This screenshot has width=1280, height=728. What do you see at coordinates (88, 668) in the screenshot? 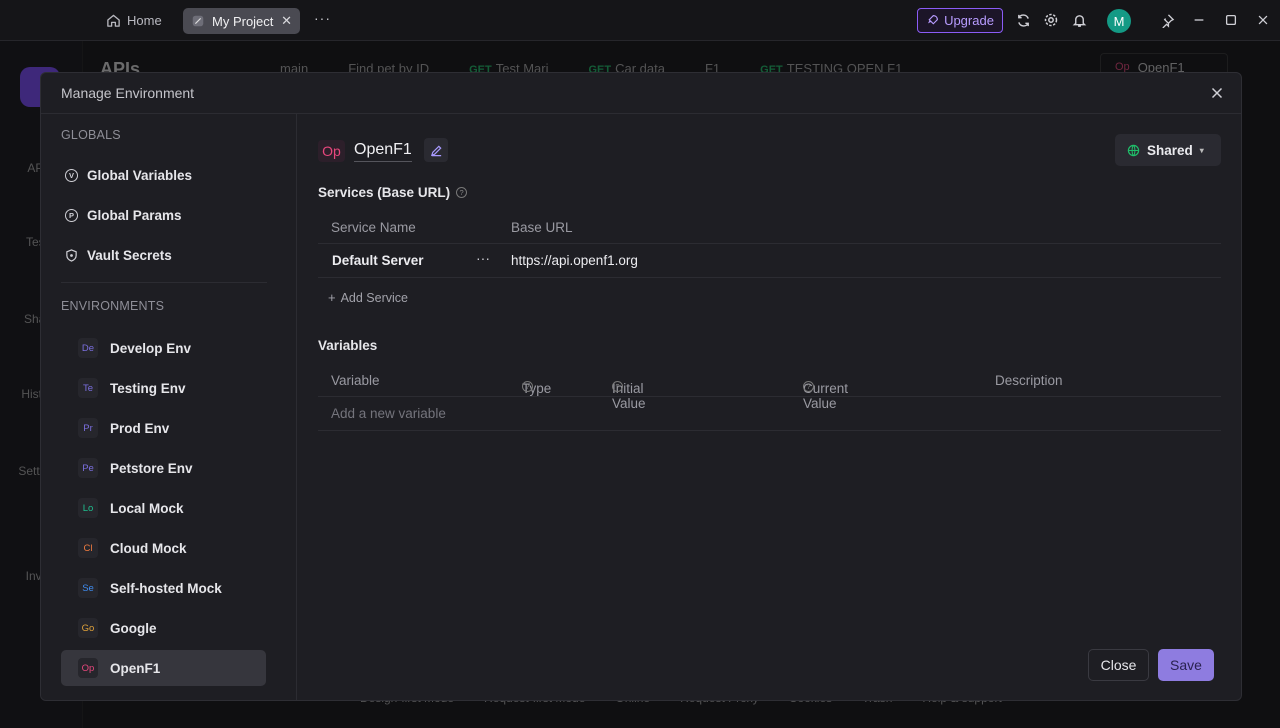
I see `env-badge: Op` at bounding box center [88, 668].